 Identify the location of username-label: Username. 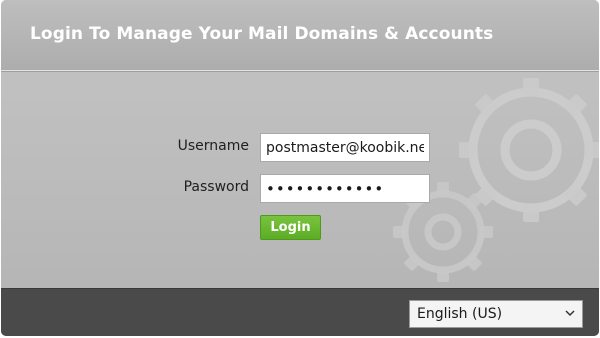
(213, 146).